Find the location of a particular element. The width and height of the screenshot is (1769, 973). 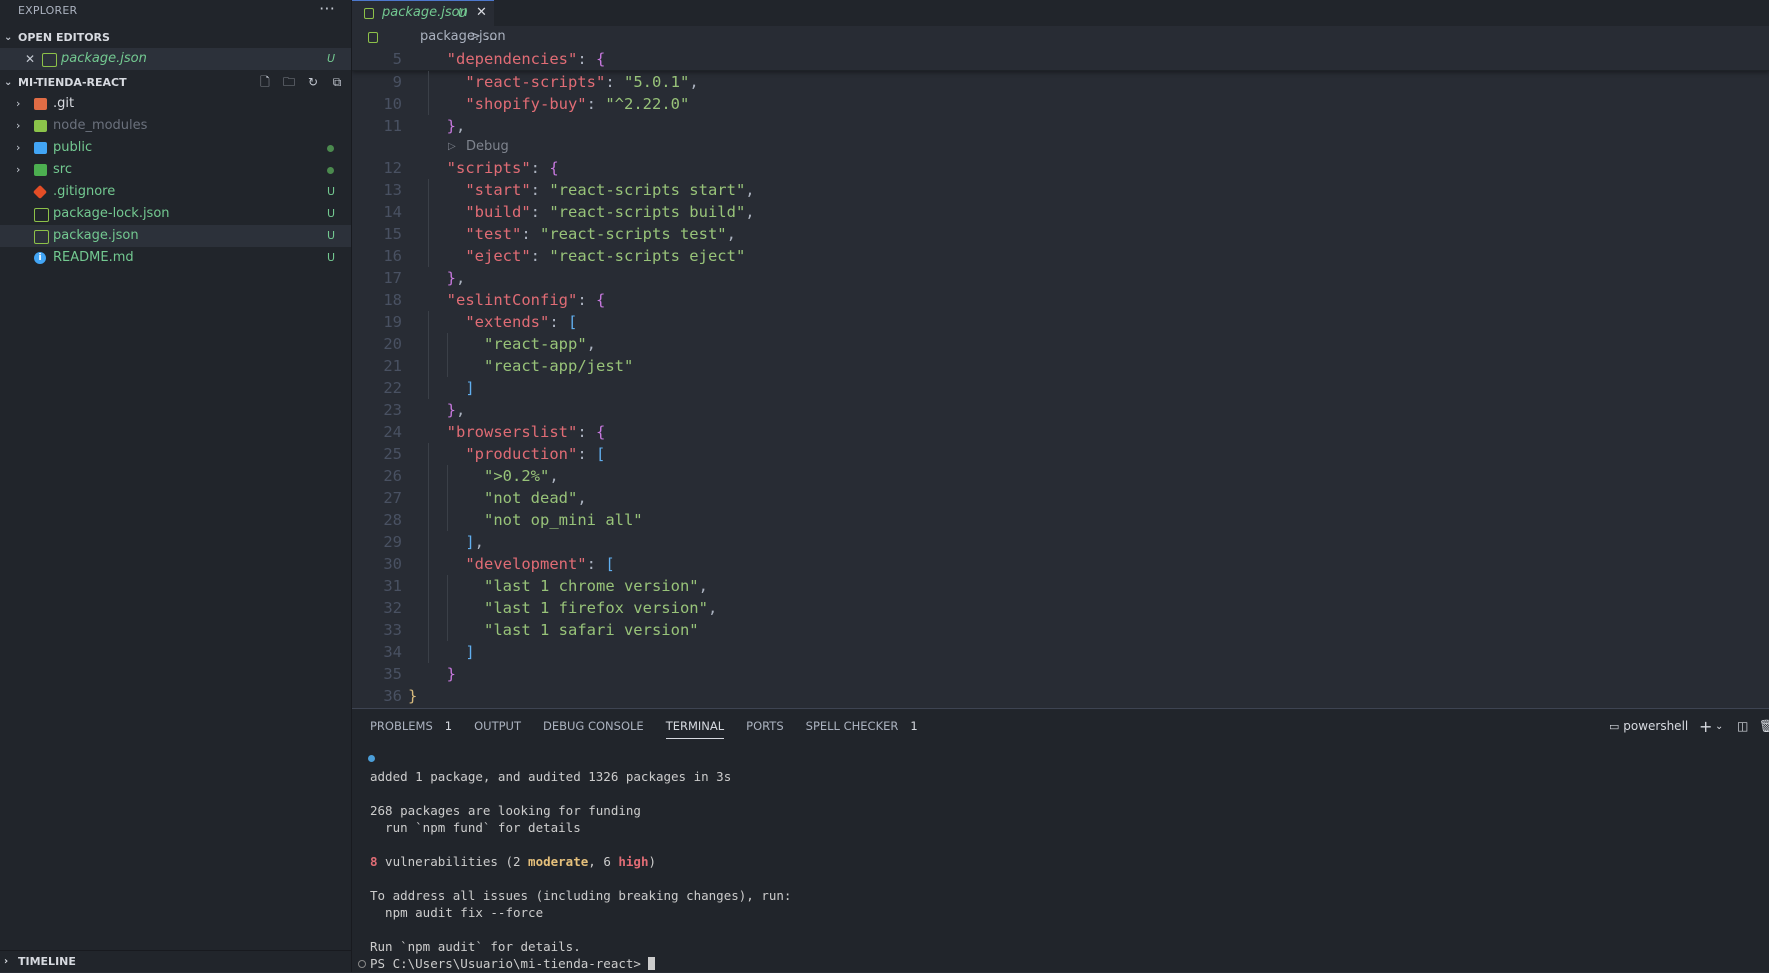

code-text: "dependencies": { is located at coordinates (526, 59).